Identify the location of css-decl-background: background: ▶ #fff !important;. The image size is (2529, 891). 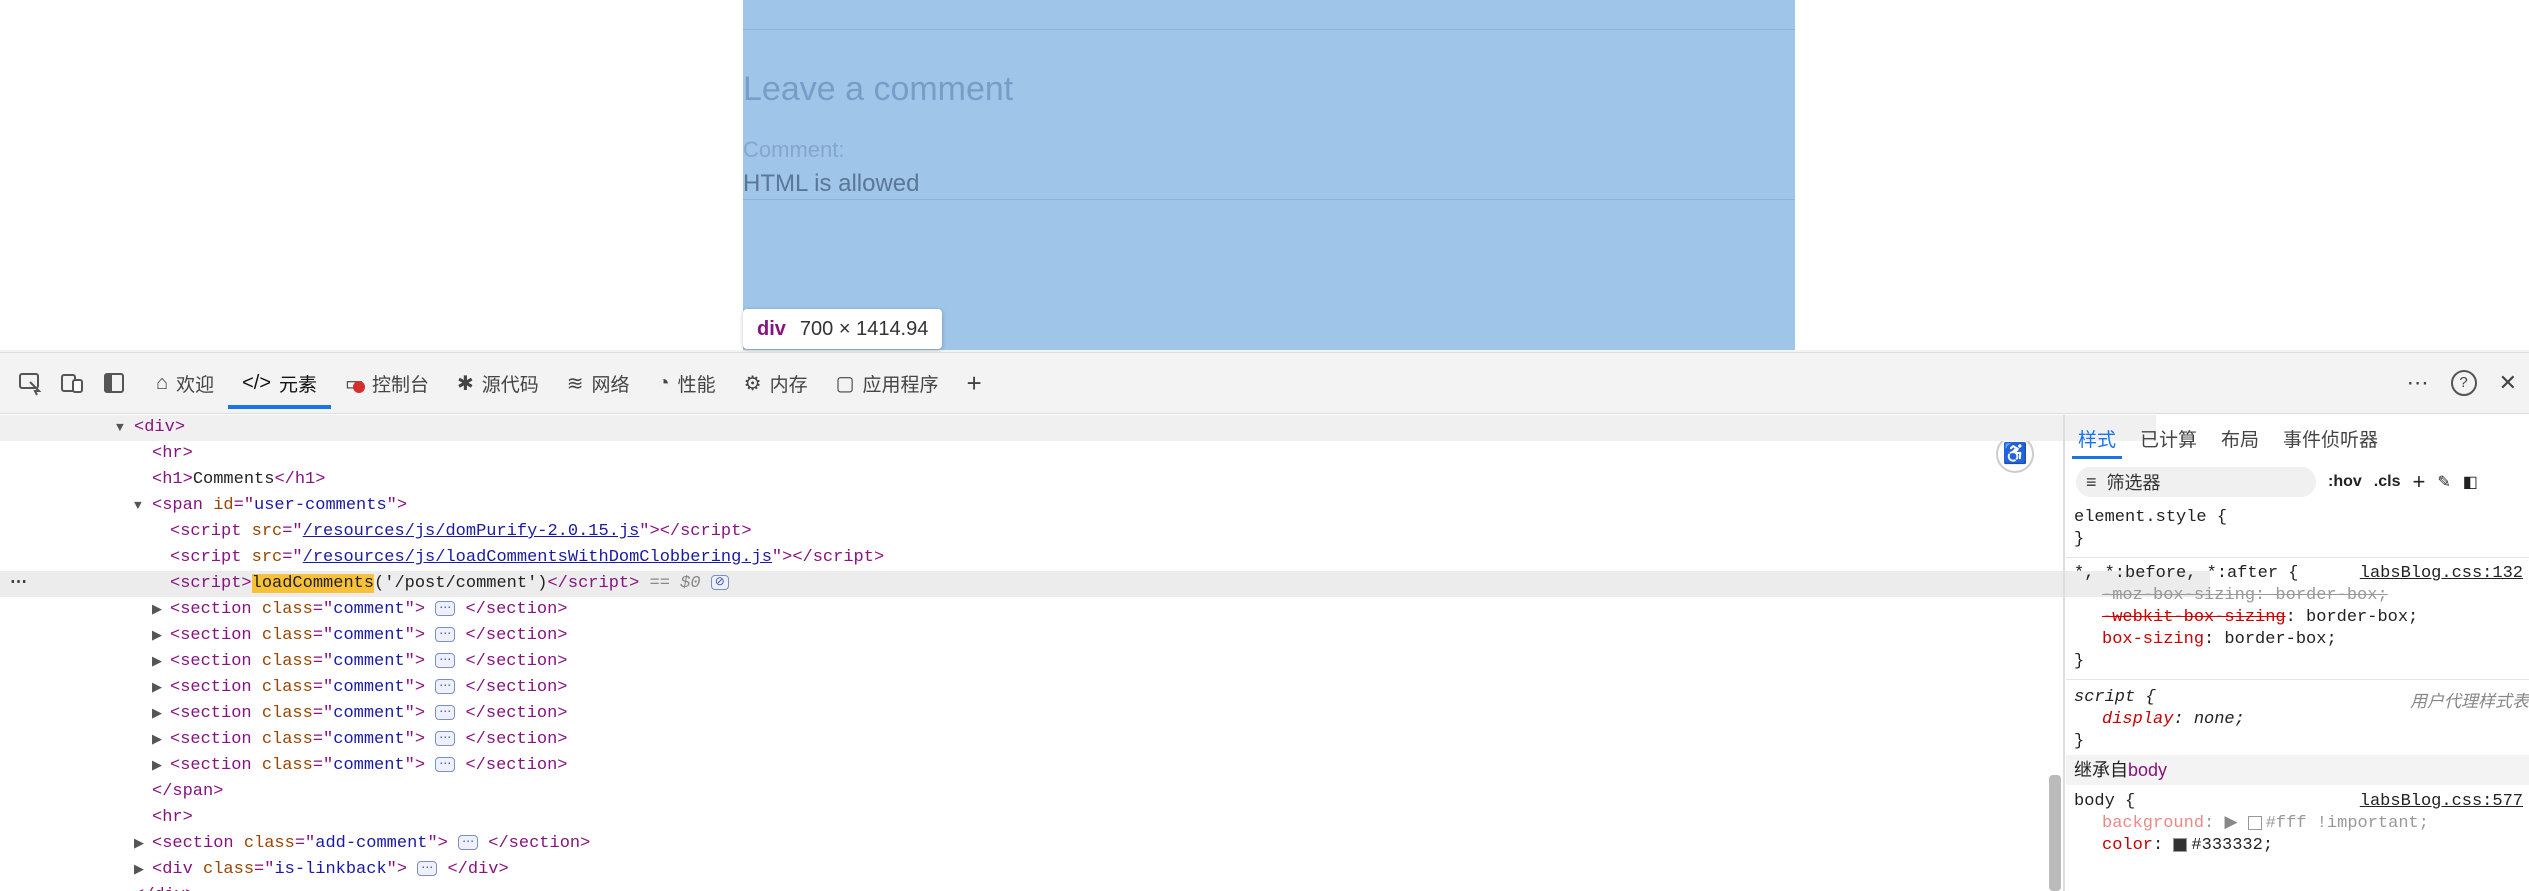
(2315, 824).